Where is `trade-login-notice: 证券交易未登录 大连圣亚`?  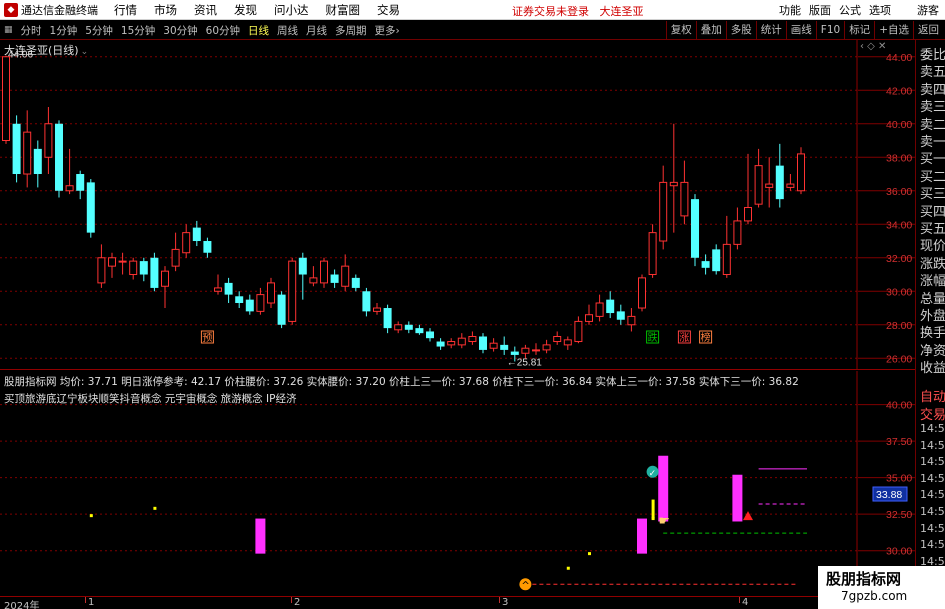
trade-login-notice: 证券交易未登录 大连圣亚 is located at coordinates (578, 11).